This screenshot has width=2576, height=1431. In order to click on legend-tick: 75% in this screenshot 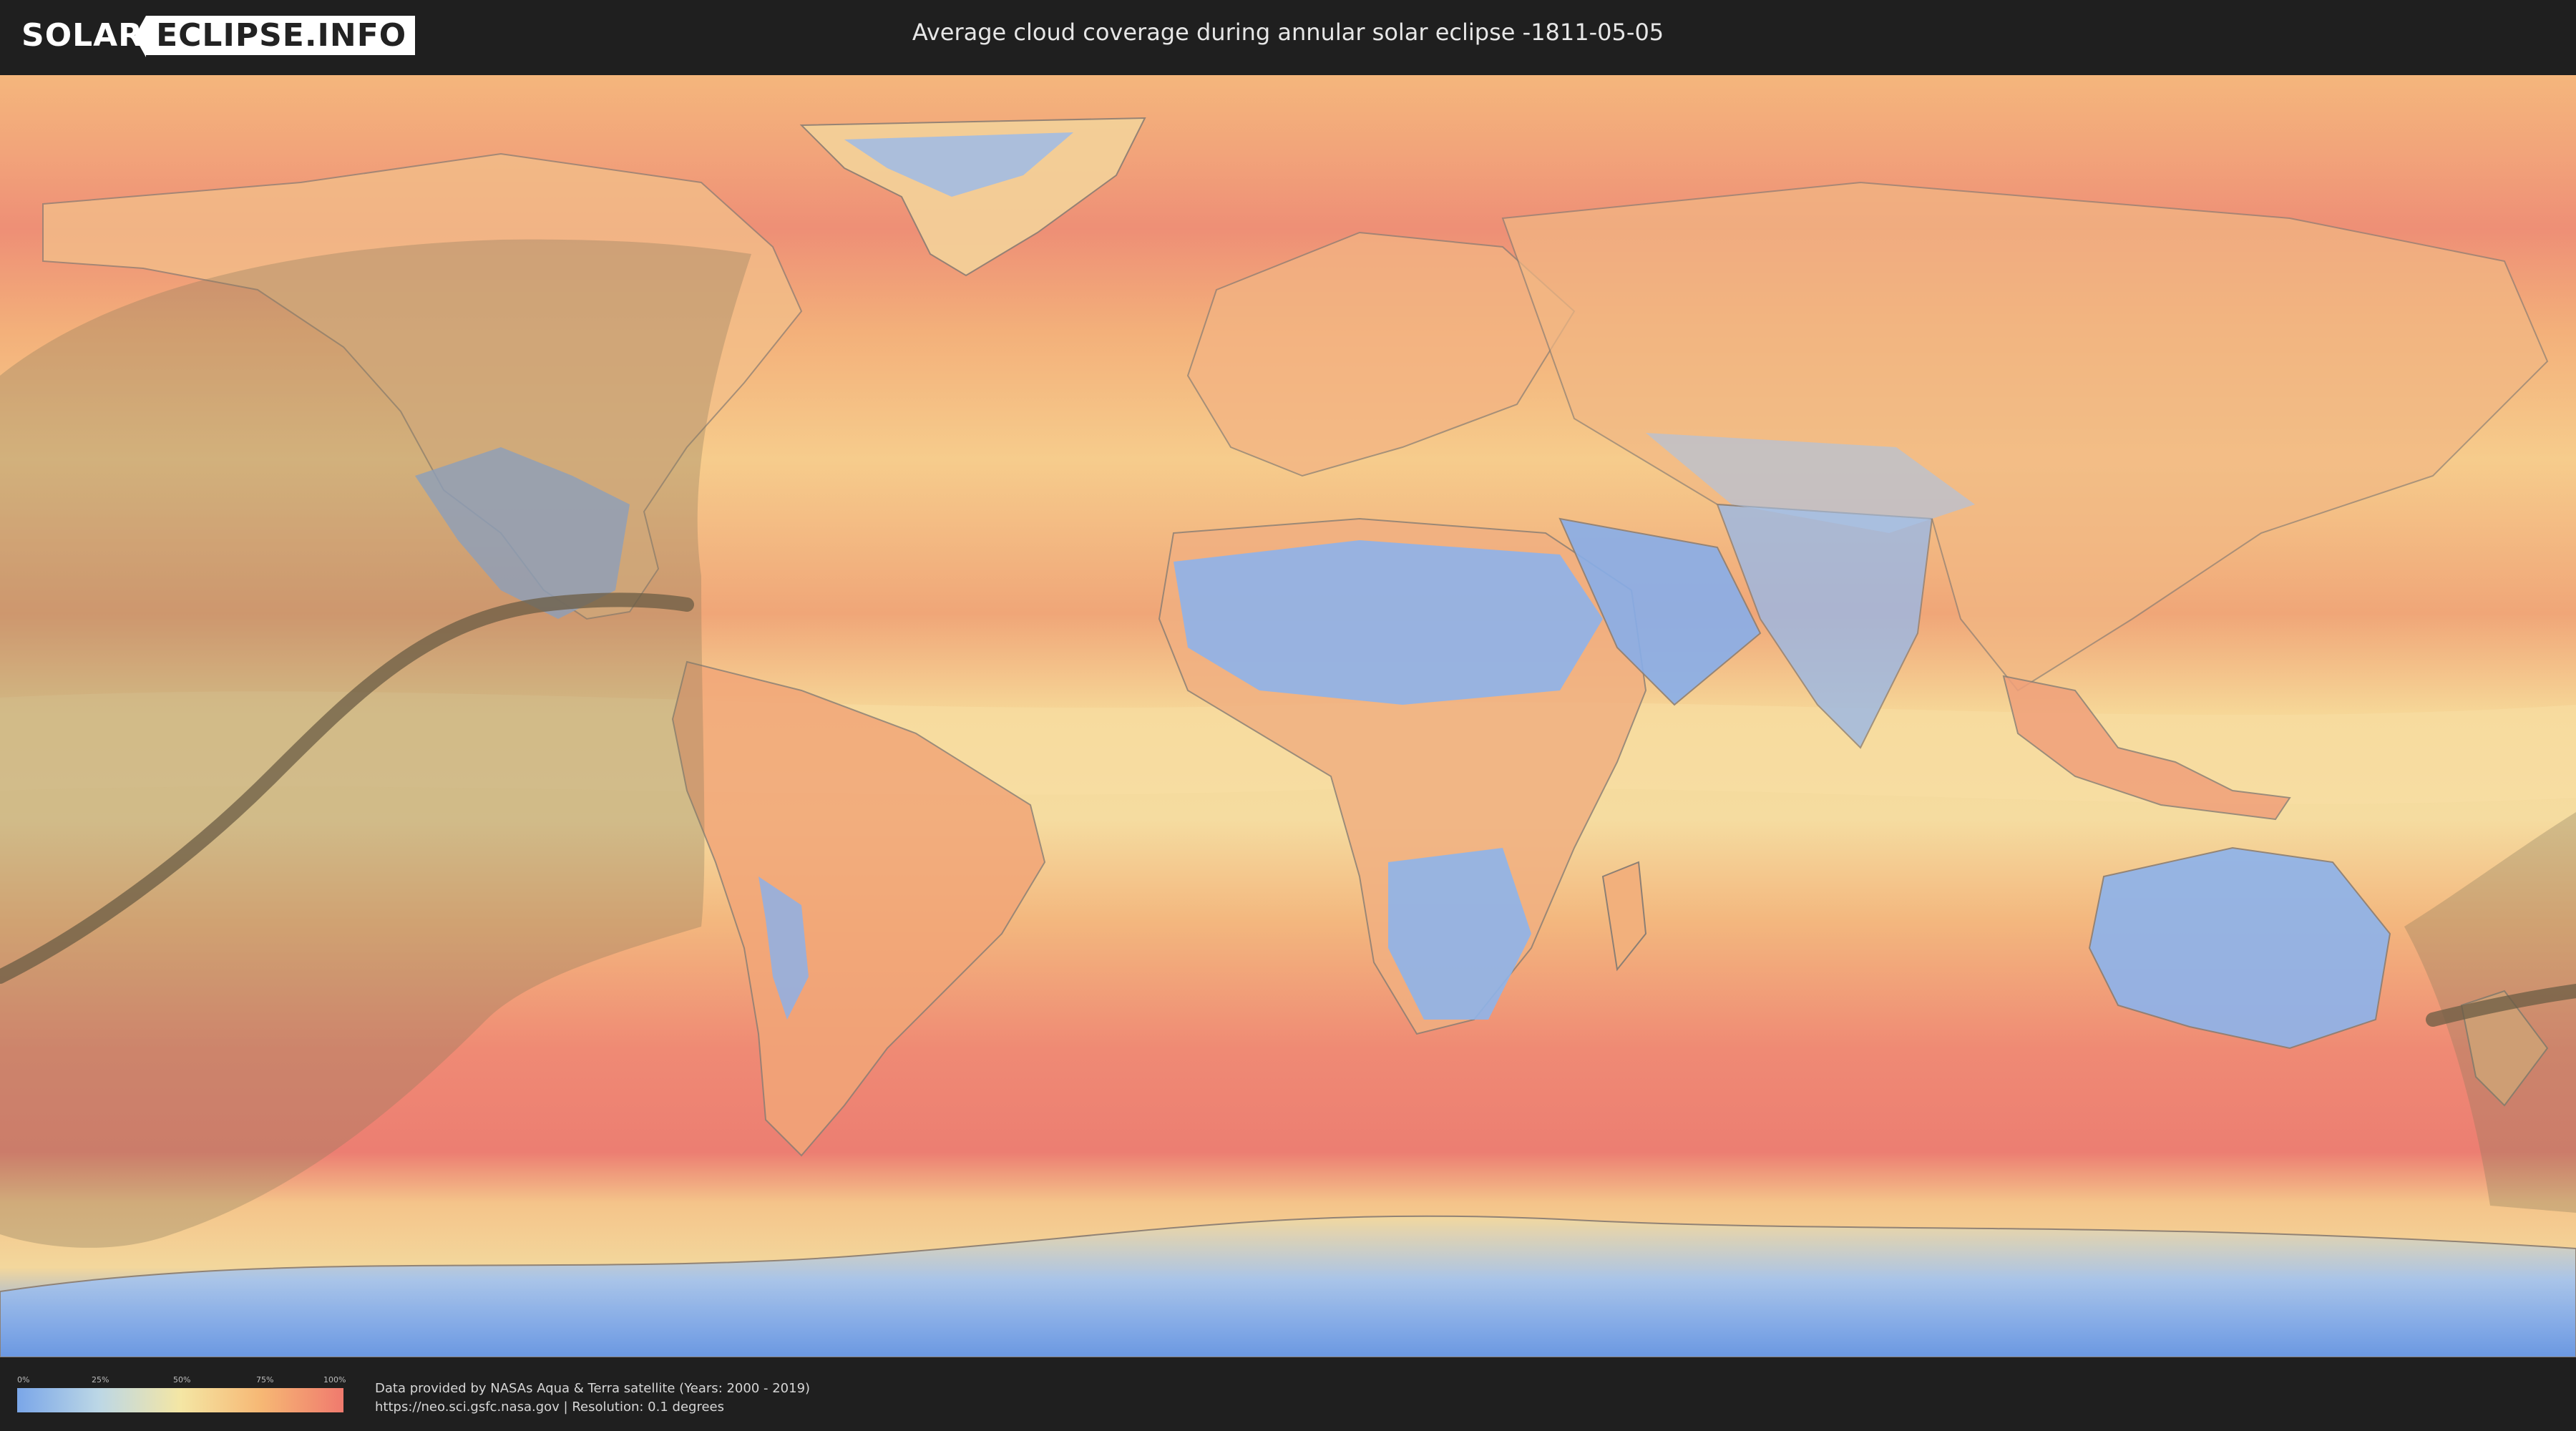, I will do `click(265, 1379)`.